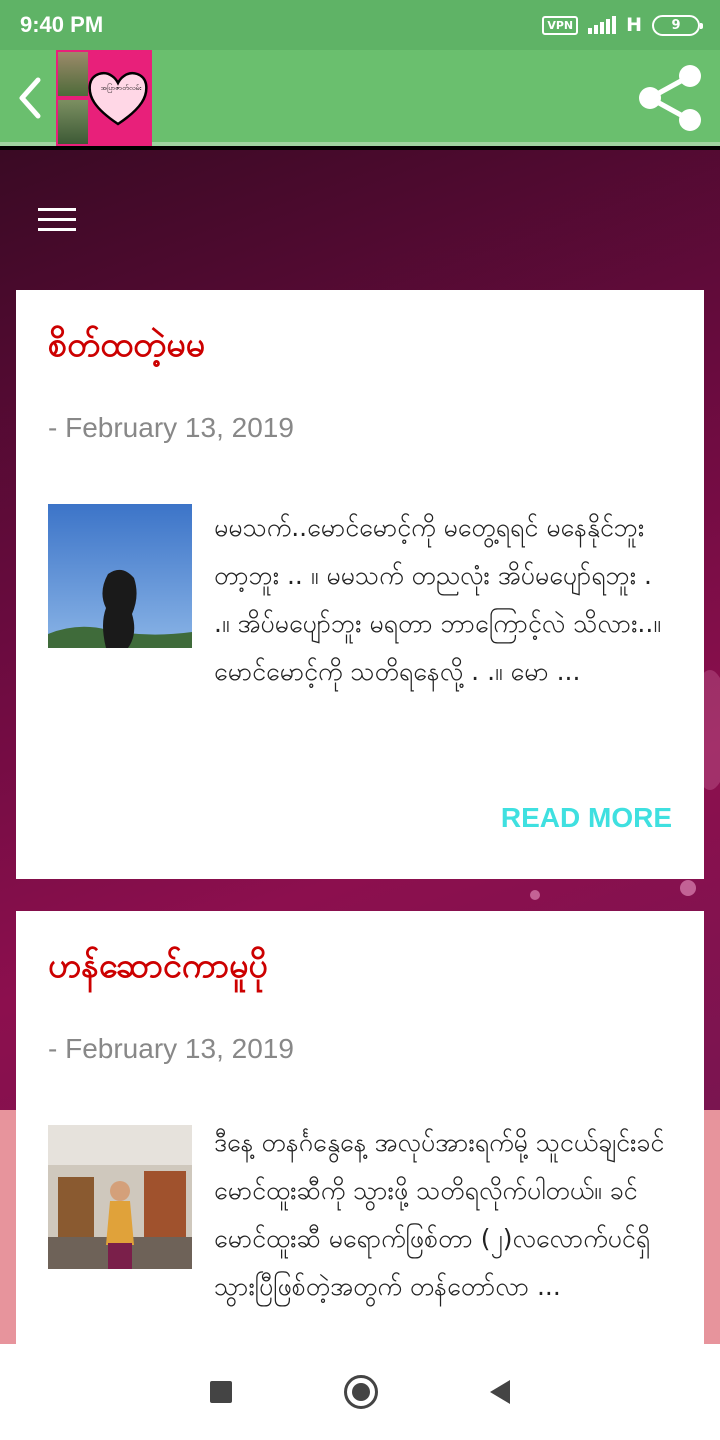  I want to click on read-more-link: READ MORE, so click(586, 818).